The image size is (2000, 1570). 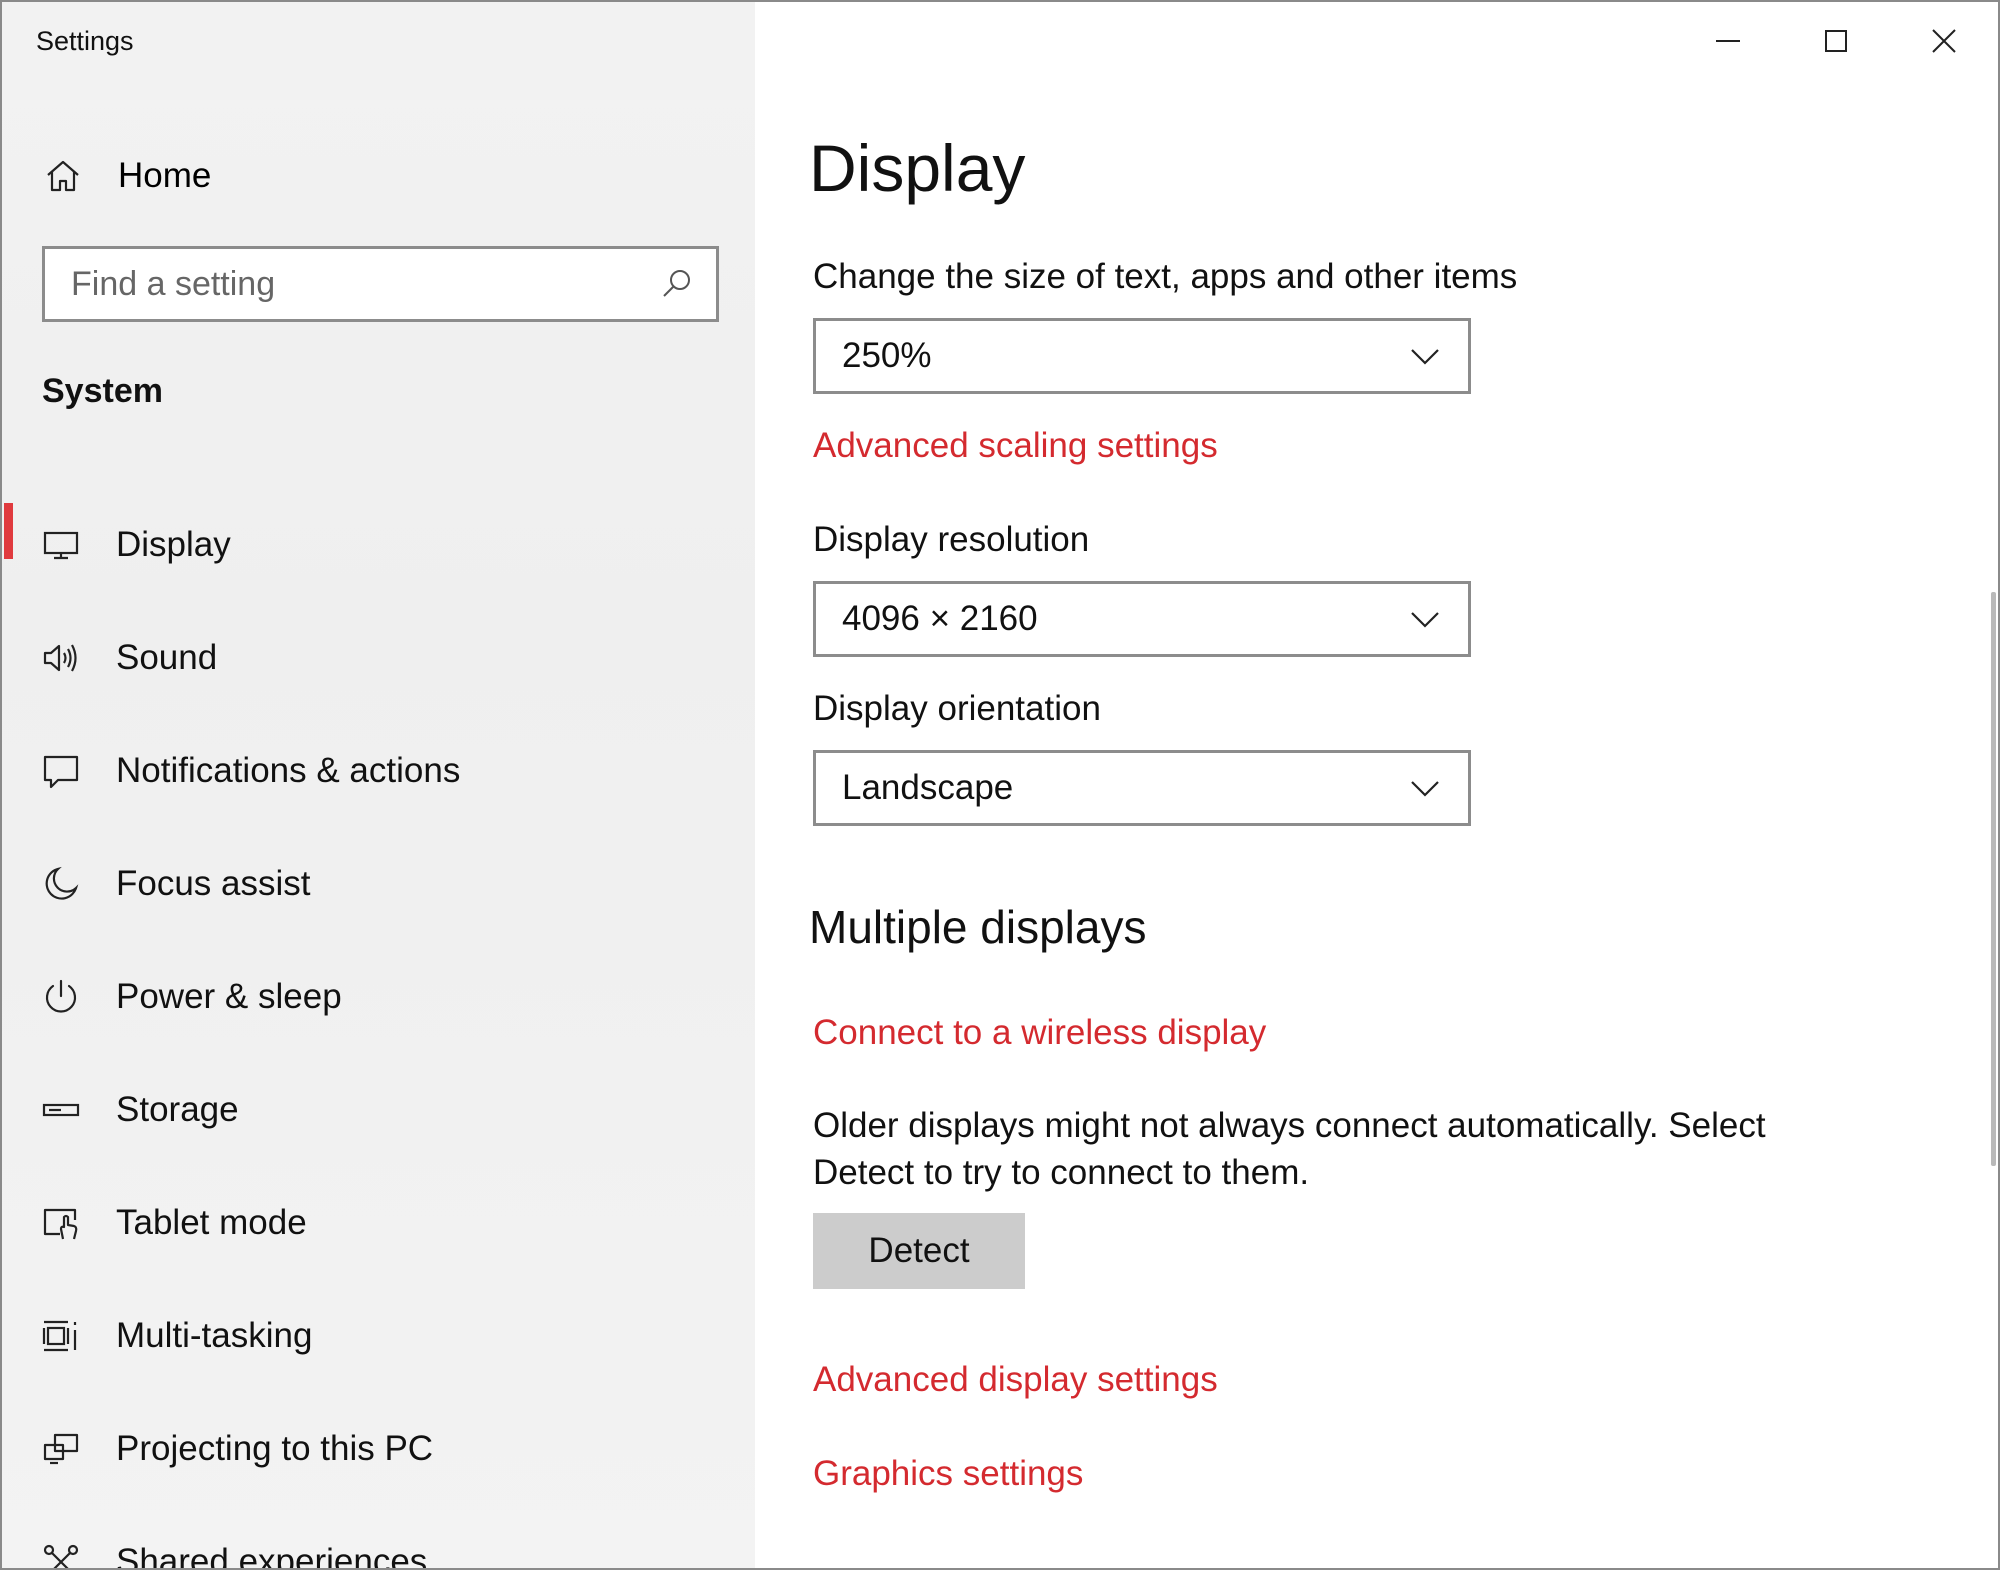 I want to click on sidebar-item-storage: Storage, so click(x=378, y=1109).